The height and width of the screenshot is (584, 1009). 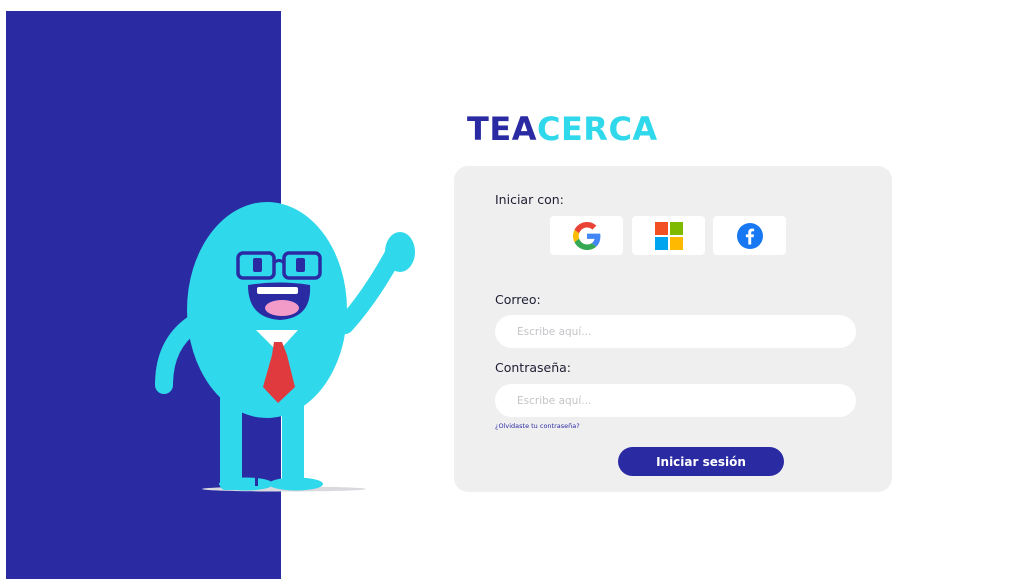 I want to click on google-login-button, so click(x=586, y=235).